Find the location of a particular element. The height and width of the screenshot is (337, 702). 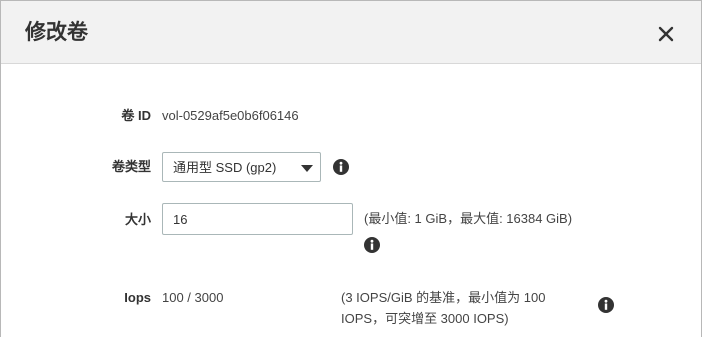

close-icon is located at coordinates (666, 34).